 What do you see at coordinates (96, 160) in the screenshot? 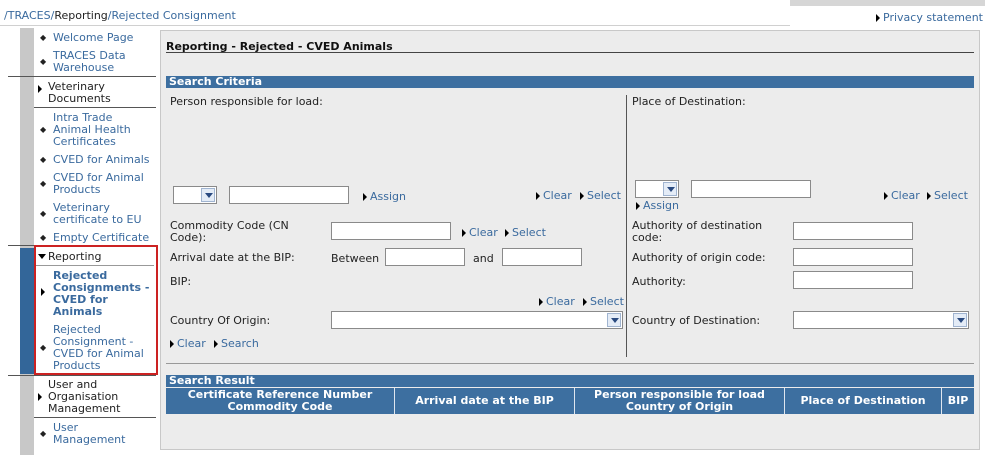
I see `nav-cved-animals: ◆ CVED for Animals` at bounding box center [96, 160].